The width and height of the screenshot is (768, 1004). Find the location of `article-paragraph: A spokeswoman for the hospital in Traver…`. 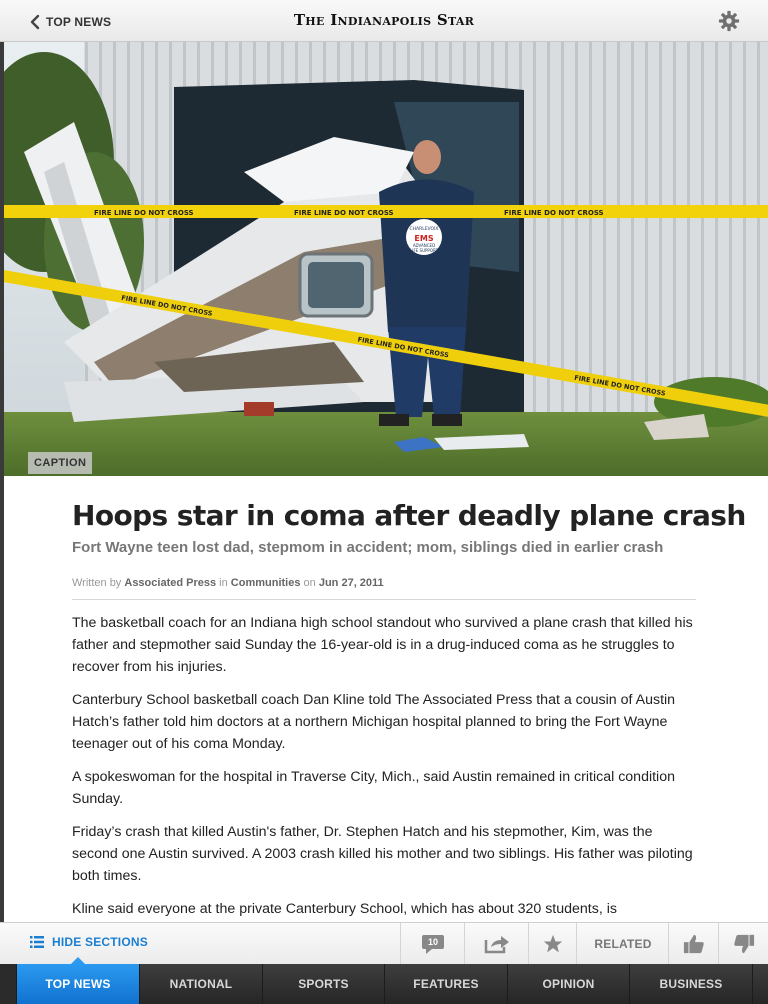

article-paragraph: A spokeswoman for the hospital in Traver… is located at coordinates (373, 788).